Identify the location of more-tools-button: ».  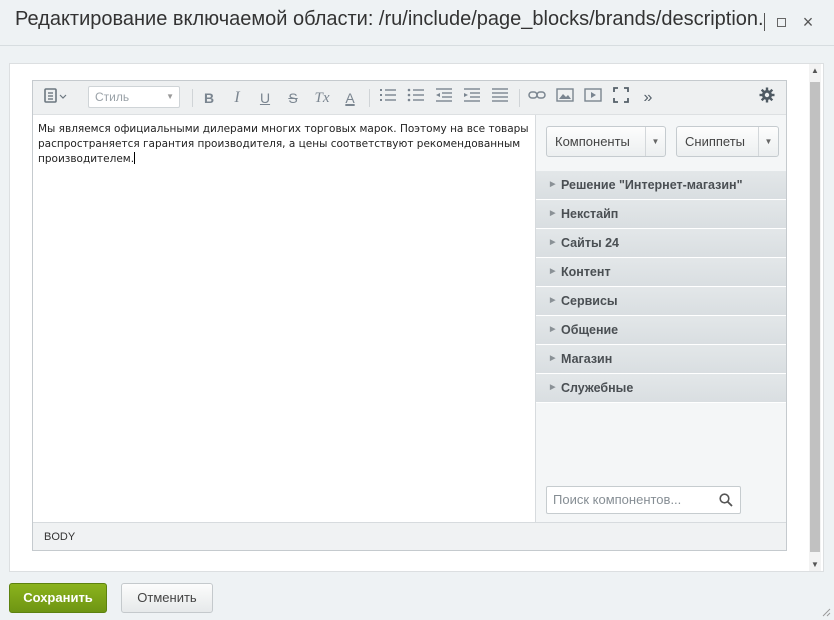
(648, 98).